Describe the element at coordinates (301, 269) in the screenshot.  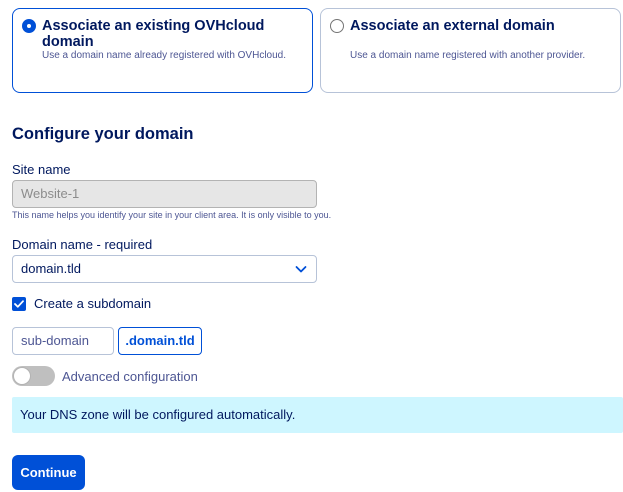
I see `chevron-down-icon` at that location.